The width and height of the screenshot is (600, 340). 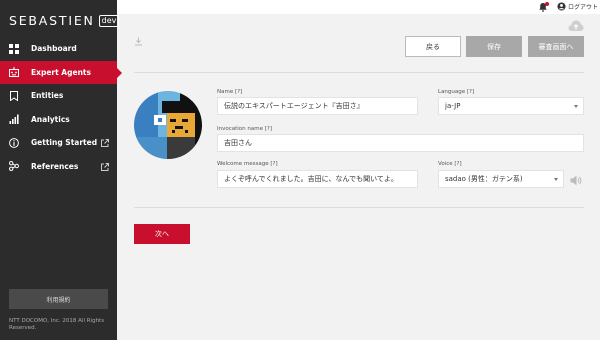 What do you see at coordinates (556, 46) in the screenshot?
I see `review-screen-button: 審査画面へ` at bounding box center [556, 46].